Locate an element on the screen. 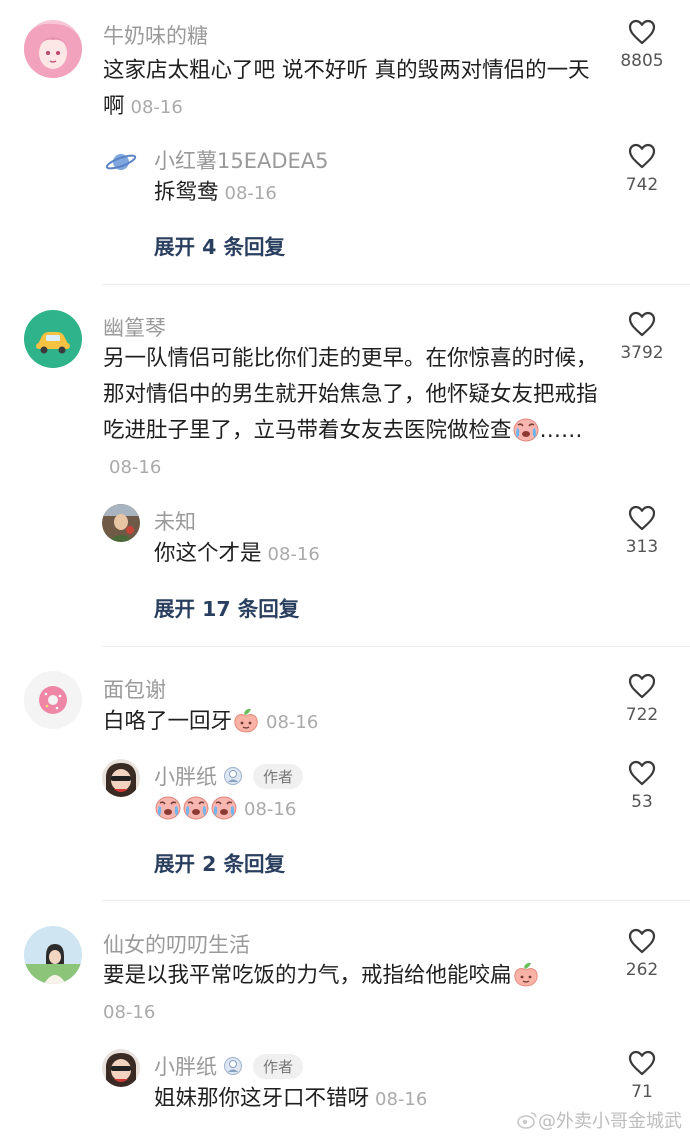 This screenshot has width=690, height=1139. expand-replies-link: 展开 4 条回复 is located at coordinates (219, 245).